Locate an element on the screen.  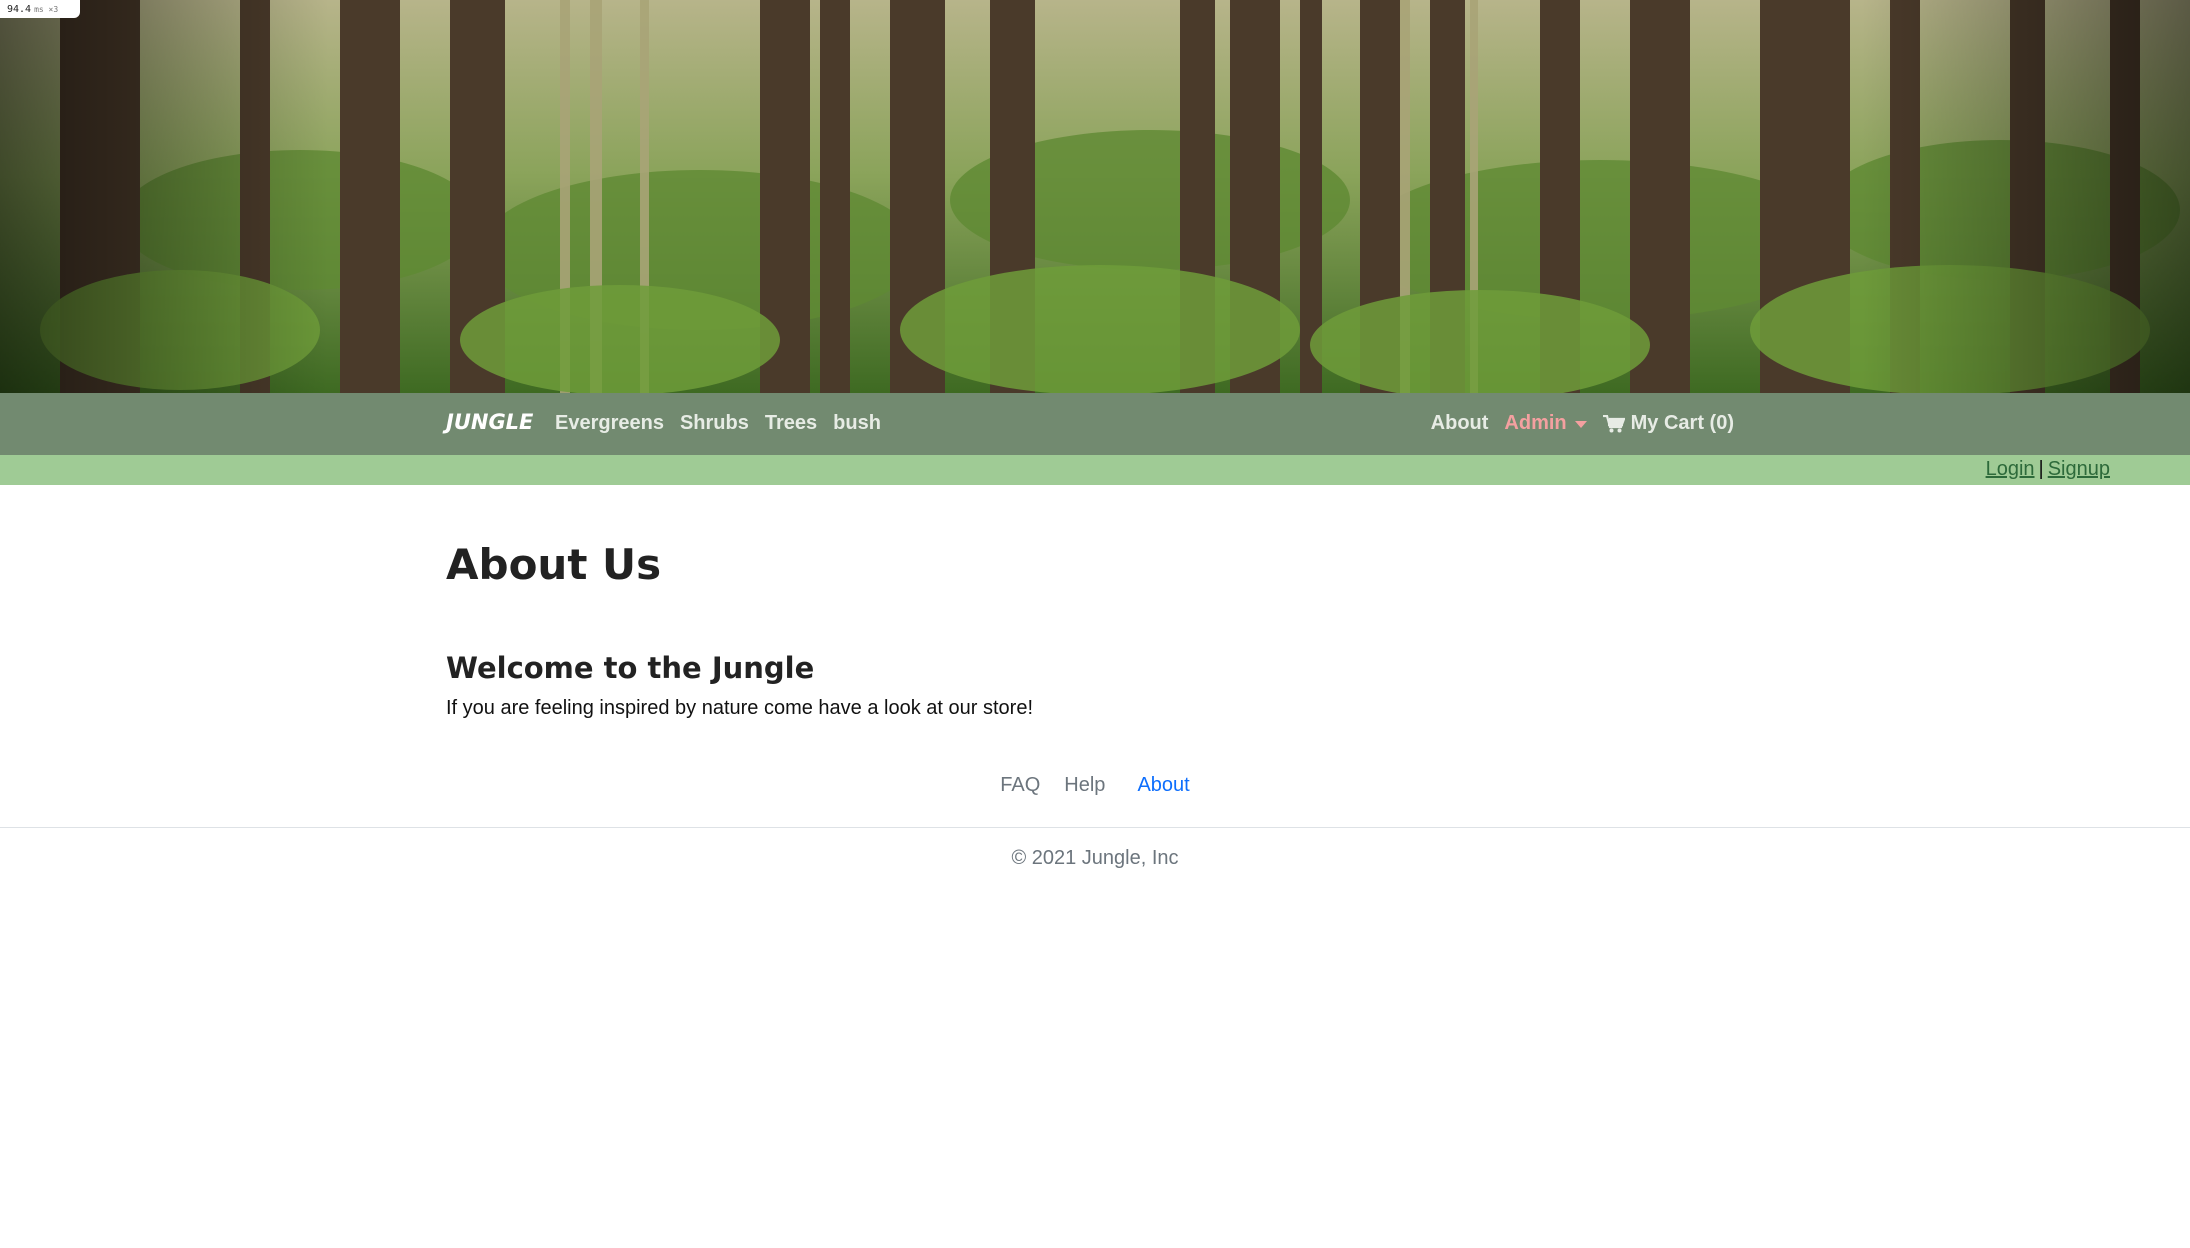
admin-label: Admin is located at coordinates (1535, 423).